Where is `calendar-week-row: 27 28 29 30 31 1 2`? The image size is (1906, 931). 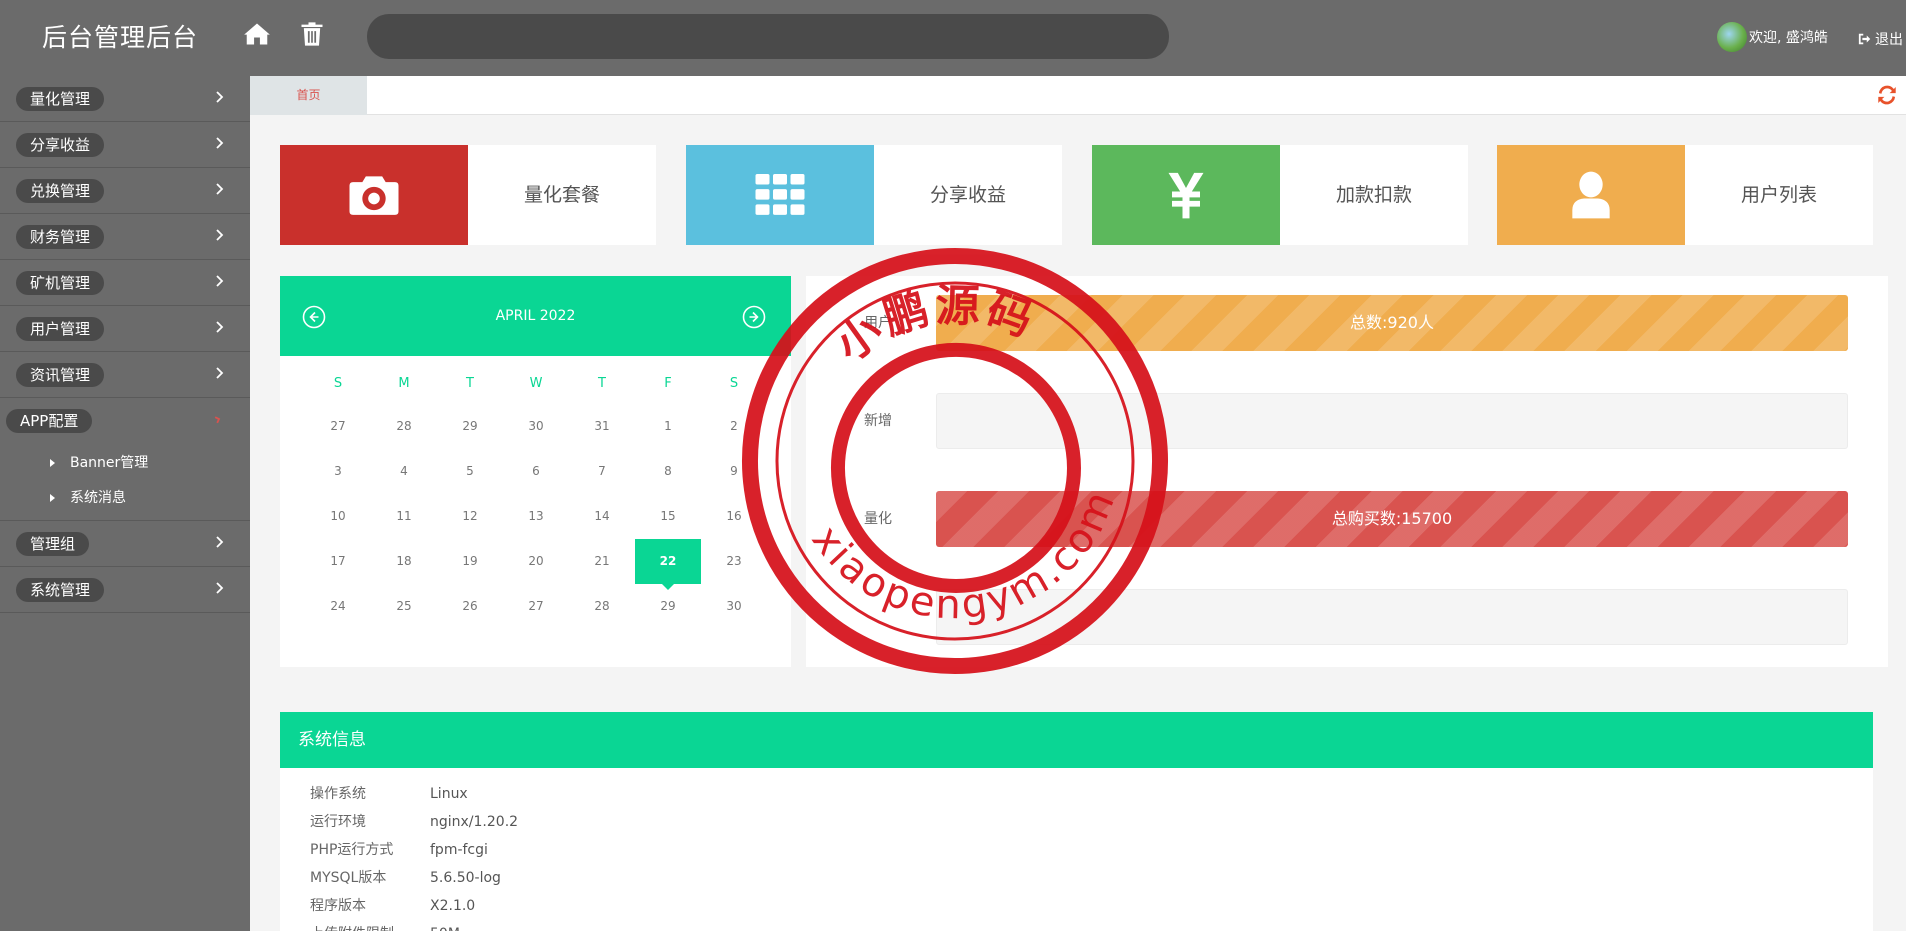 calendar-week-row: 27 28 29 30 31 1 2 is located at coordinates (548, 426).